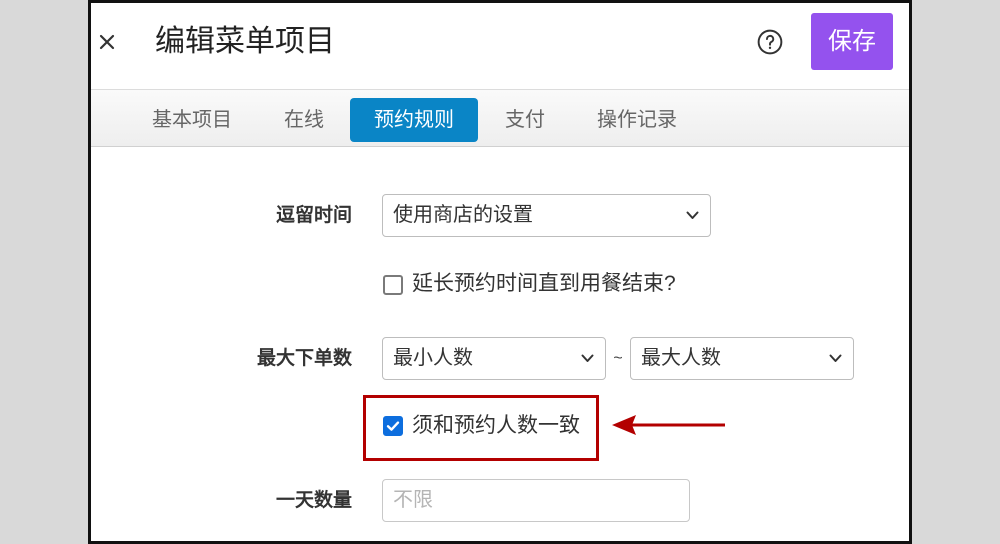 This screenshot has width=1000, height=544. Describe the element at coordinates (107, 42) in the screenshot. I see `close-icon` at that location.